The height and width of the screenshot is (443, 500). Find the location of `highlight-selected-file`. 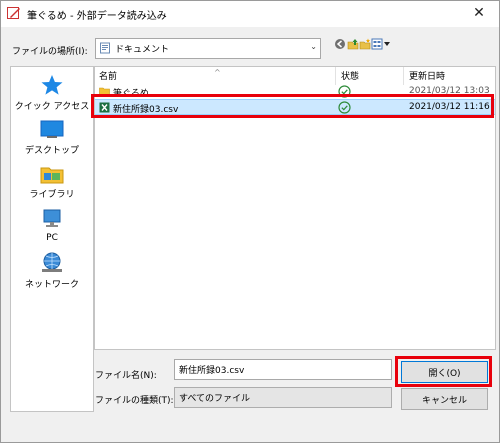

highlight-selected-file is located at coordinates (292, 106).